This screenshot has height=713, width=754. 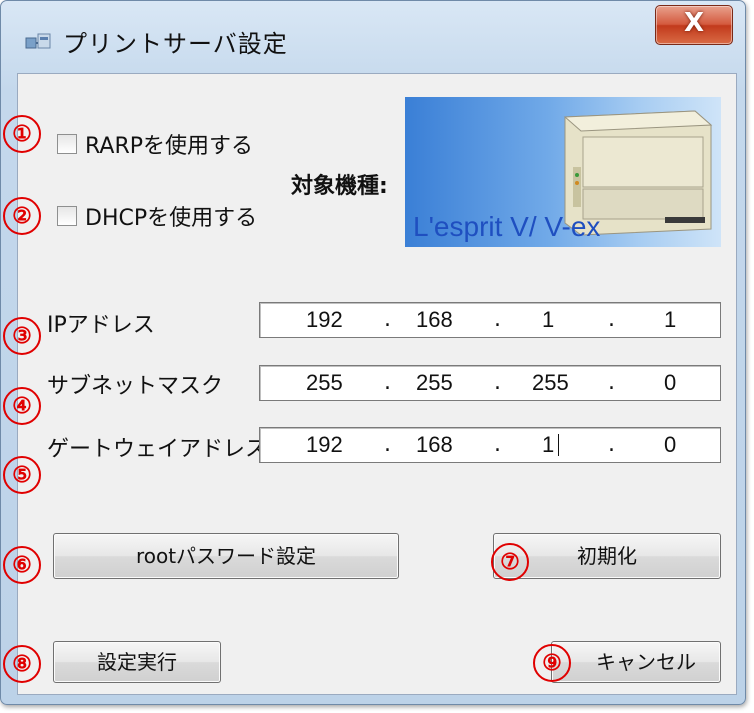 I want to click on subnet-mask-field: 255 . 255 . 255 . 0, so click(x=490, y=383).